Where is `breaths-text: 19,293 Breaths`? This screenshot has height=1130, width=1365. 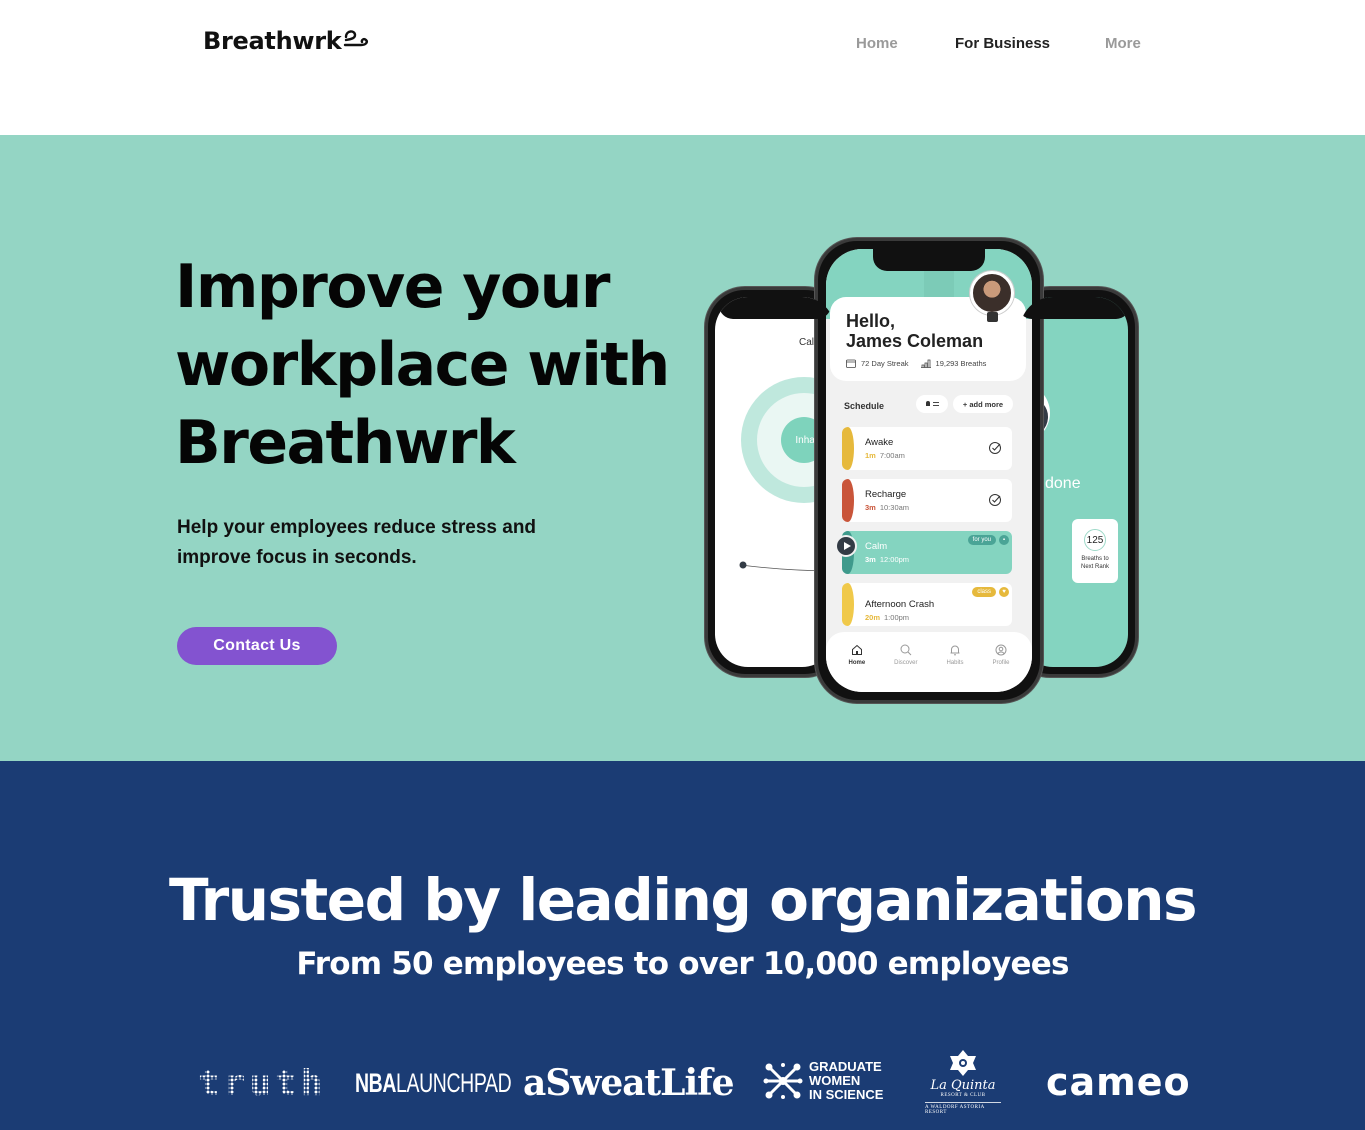 breaths-text: 19,293 Breaths is located at coordinates (961, 363).